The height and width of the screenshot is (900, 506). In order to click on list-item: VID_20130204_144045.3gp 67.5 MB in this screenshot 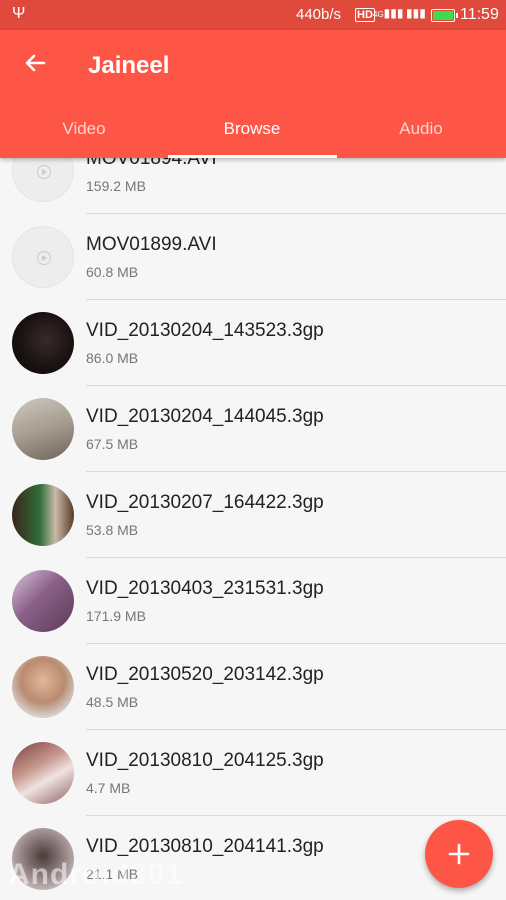, I will do `click(253, 429)`.